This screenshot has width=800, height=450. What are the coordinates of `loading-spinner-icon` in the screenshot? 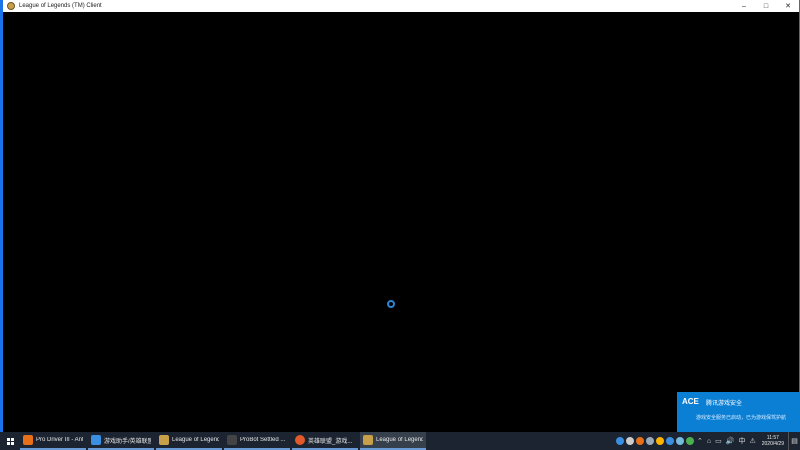 It's located at (391, 304).